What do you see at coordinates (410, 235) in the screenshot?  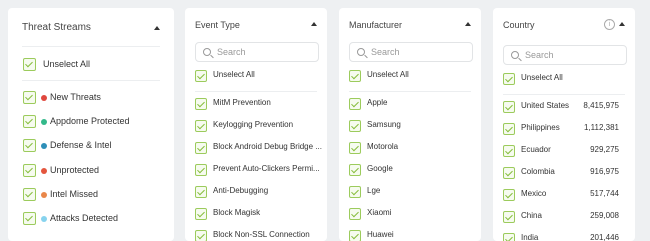 I see `list-item: Huawei` at bounding box center [410, 235].